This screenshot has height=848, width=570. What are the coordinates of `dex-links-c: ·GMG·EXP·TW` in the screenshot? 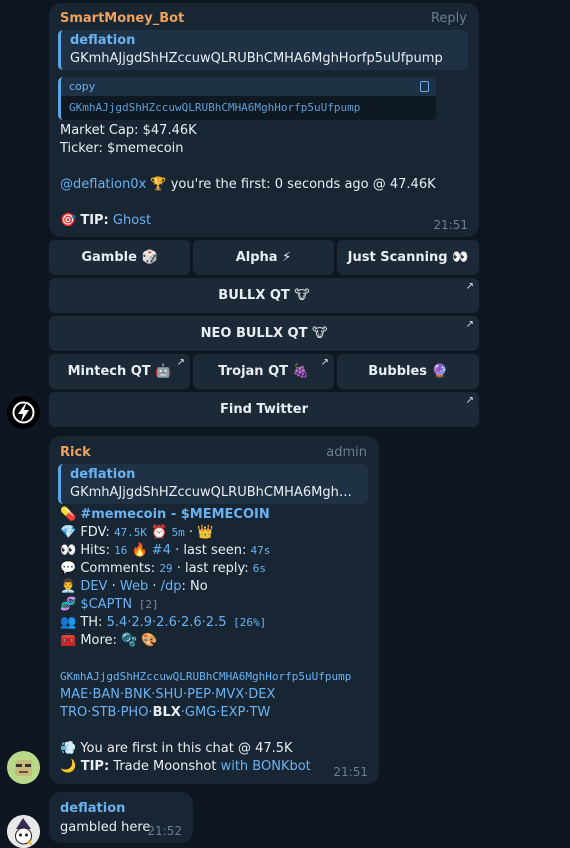 It's located at (226, 712).